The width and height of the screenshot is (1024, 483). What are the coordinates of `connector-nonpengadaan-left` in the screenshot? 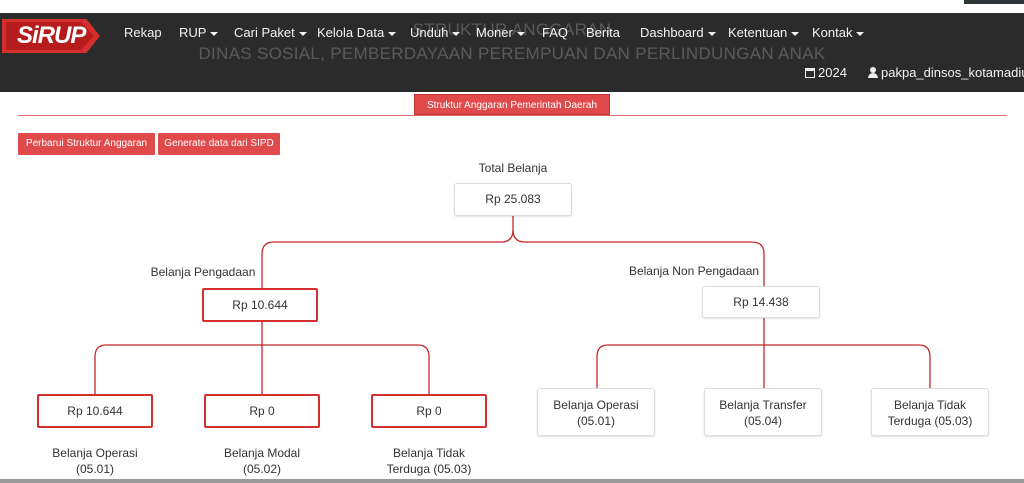 It's located at (680, 366).